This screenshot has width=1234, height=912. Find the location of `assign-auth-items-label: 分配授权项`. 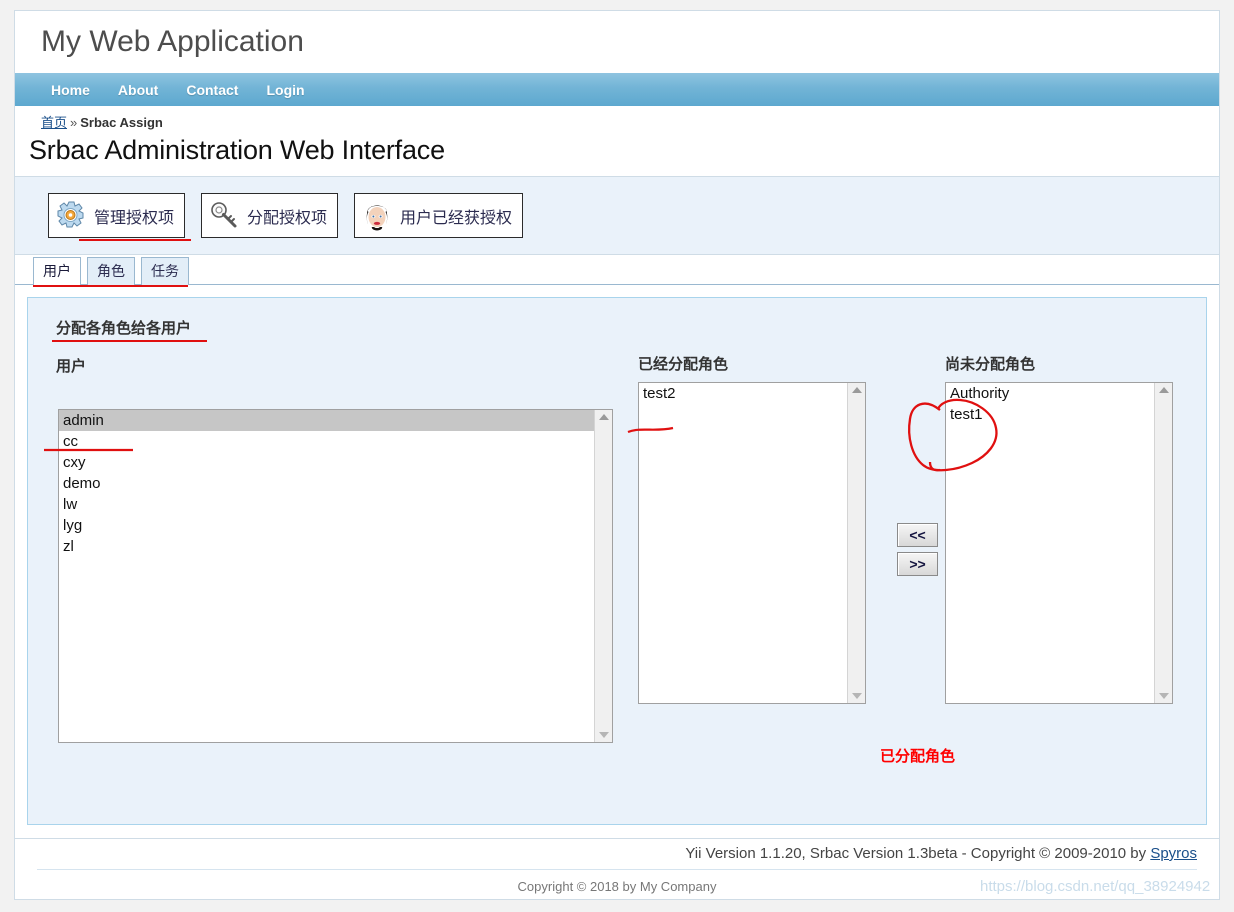

assign-auth-items-label: 分配授权项 is located at coordinates (287, 218).